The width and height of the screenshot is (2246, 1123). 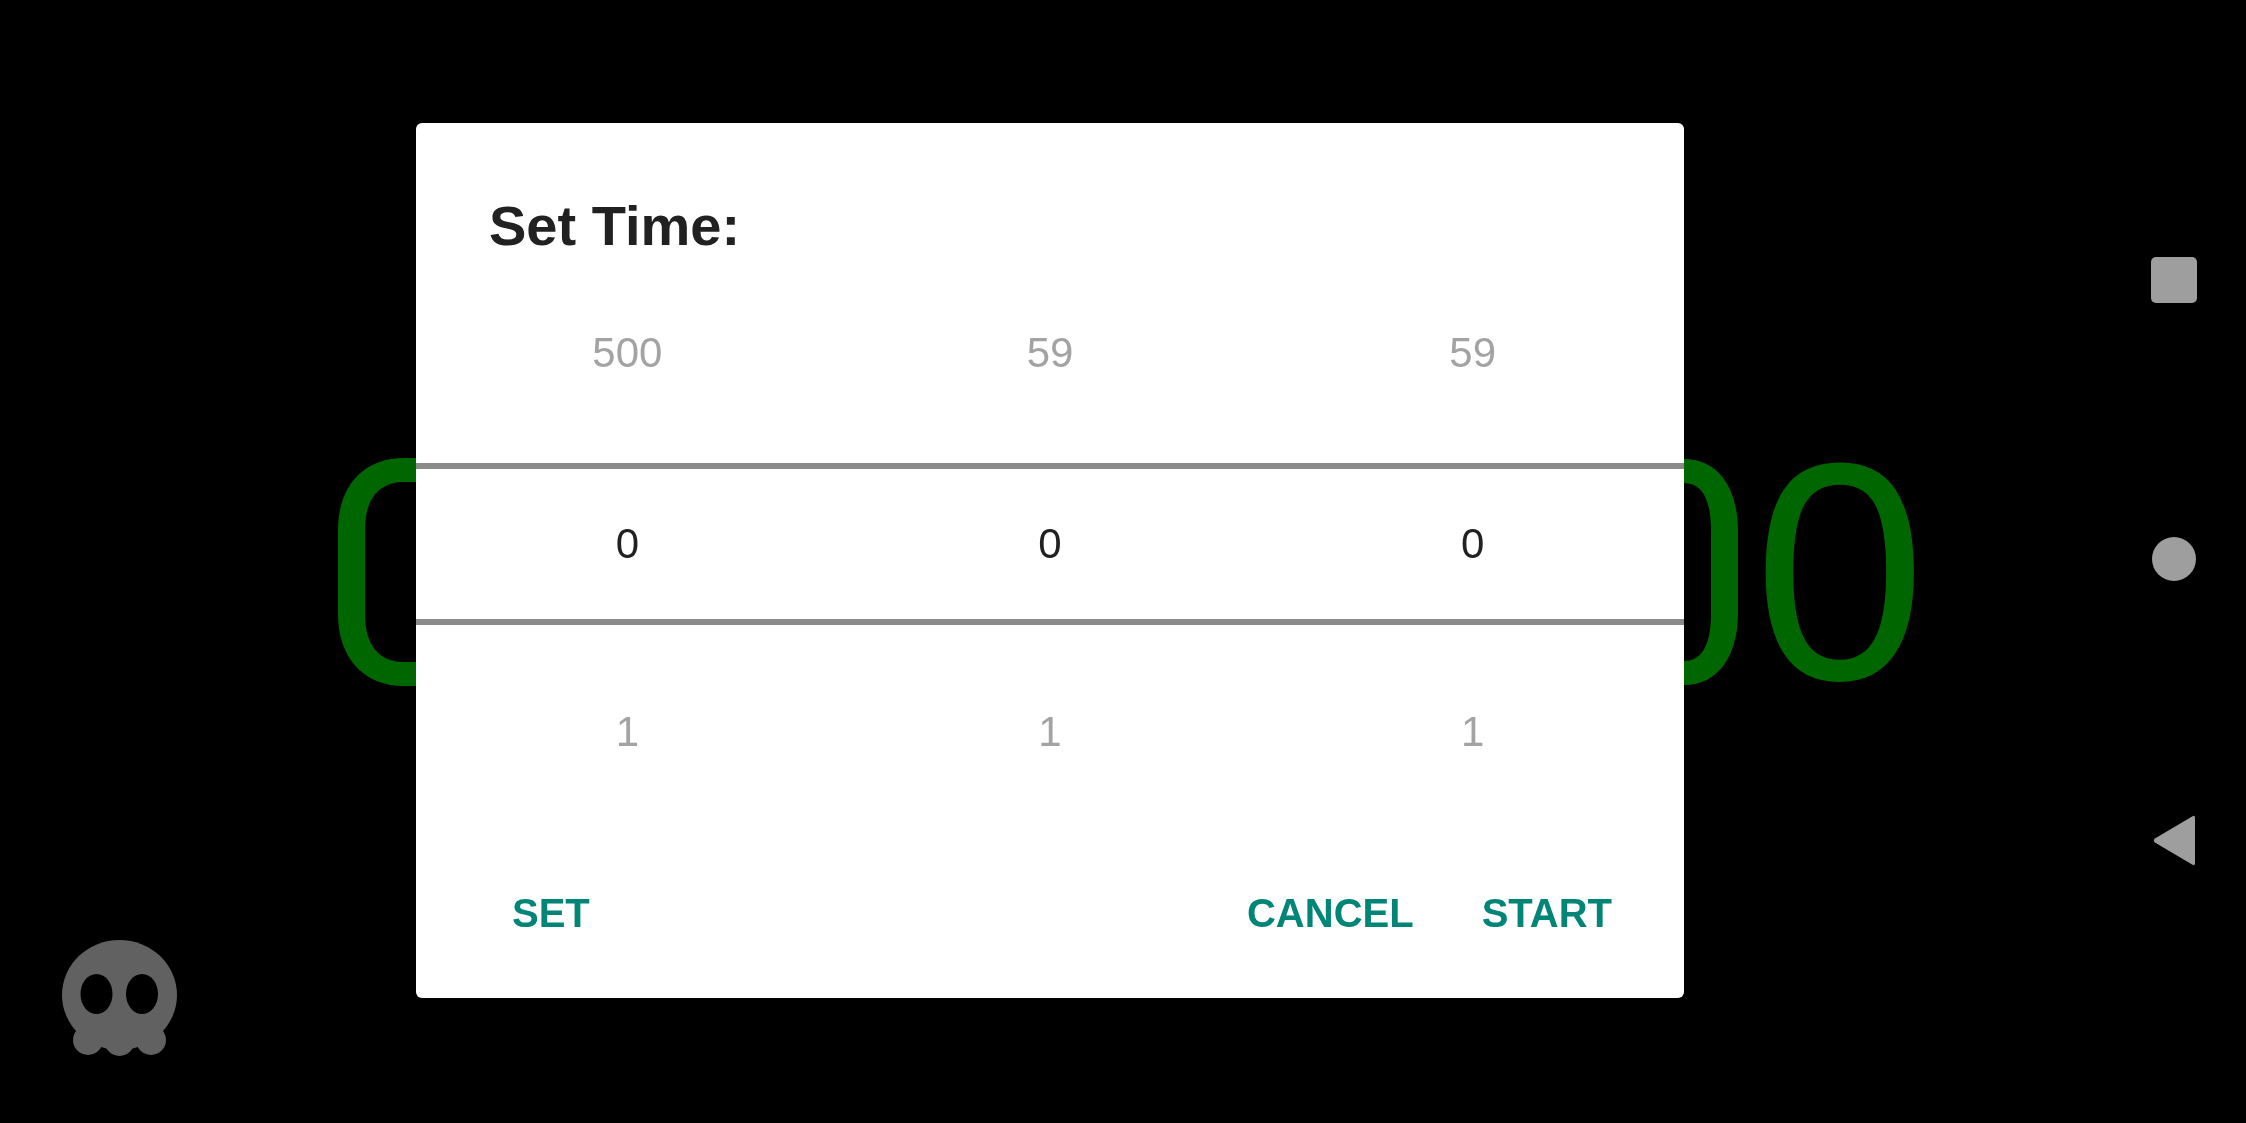 What do you see at coordinates (2174, 840) in the screenshot?
I see `triangle-icon` at bounding box center [2174, 840].